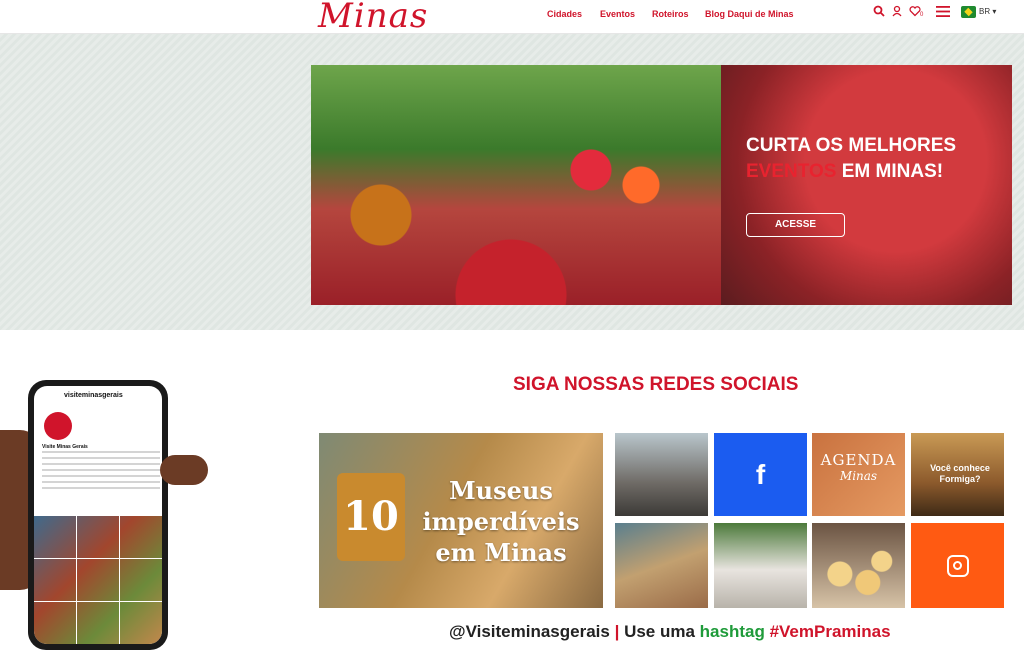 This screenshot has height=650, width=1024. I want to click on post-photo-food, so click(760, 565).